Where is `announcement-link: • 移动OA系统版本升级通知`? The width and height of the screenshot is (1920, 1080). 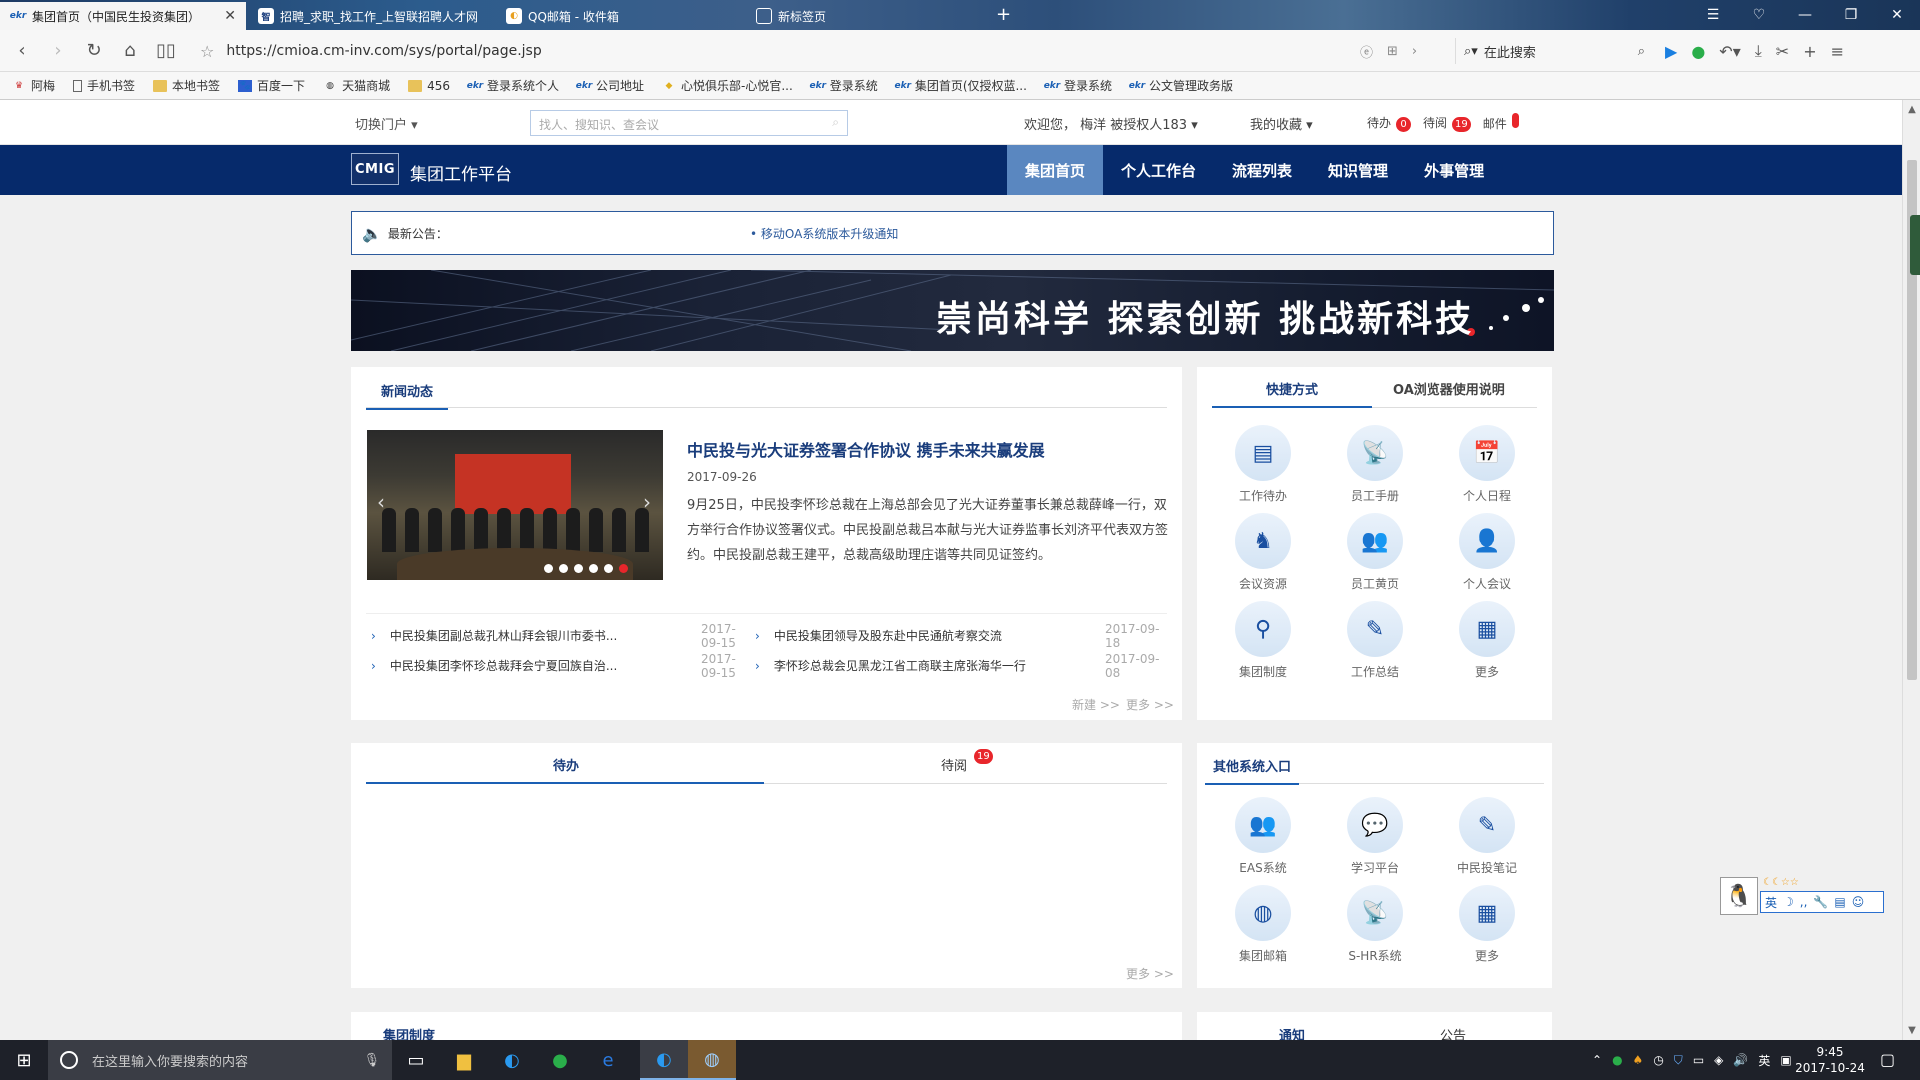
announcement-link: • 移动OA系统版本升级通知 is located at coordinates (824, 233).